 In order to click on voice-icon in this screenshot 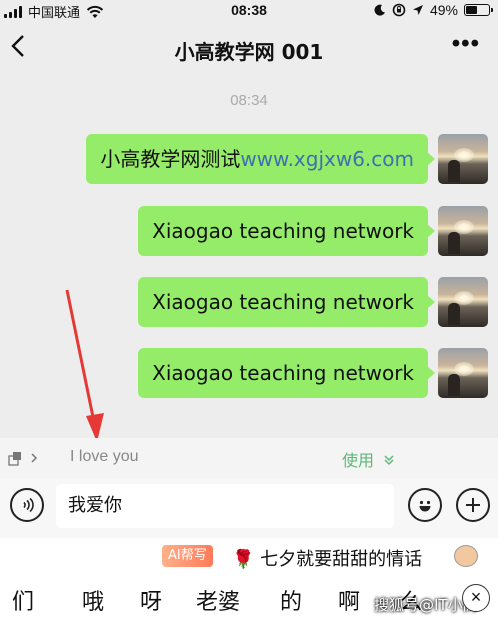, I will do `click(28, 505)`.